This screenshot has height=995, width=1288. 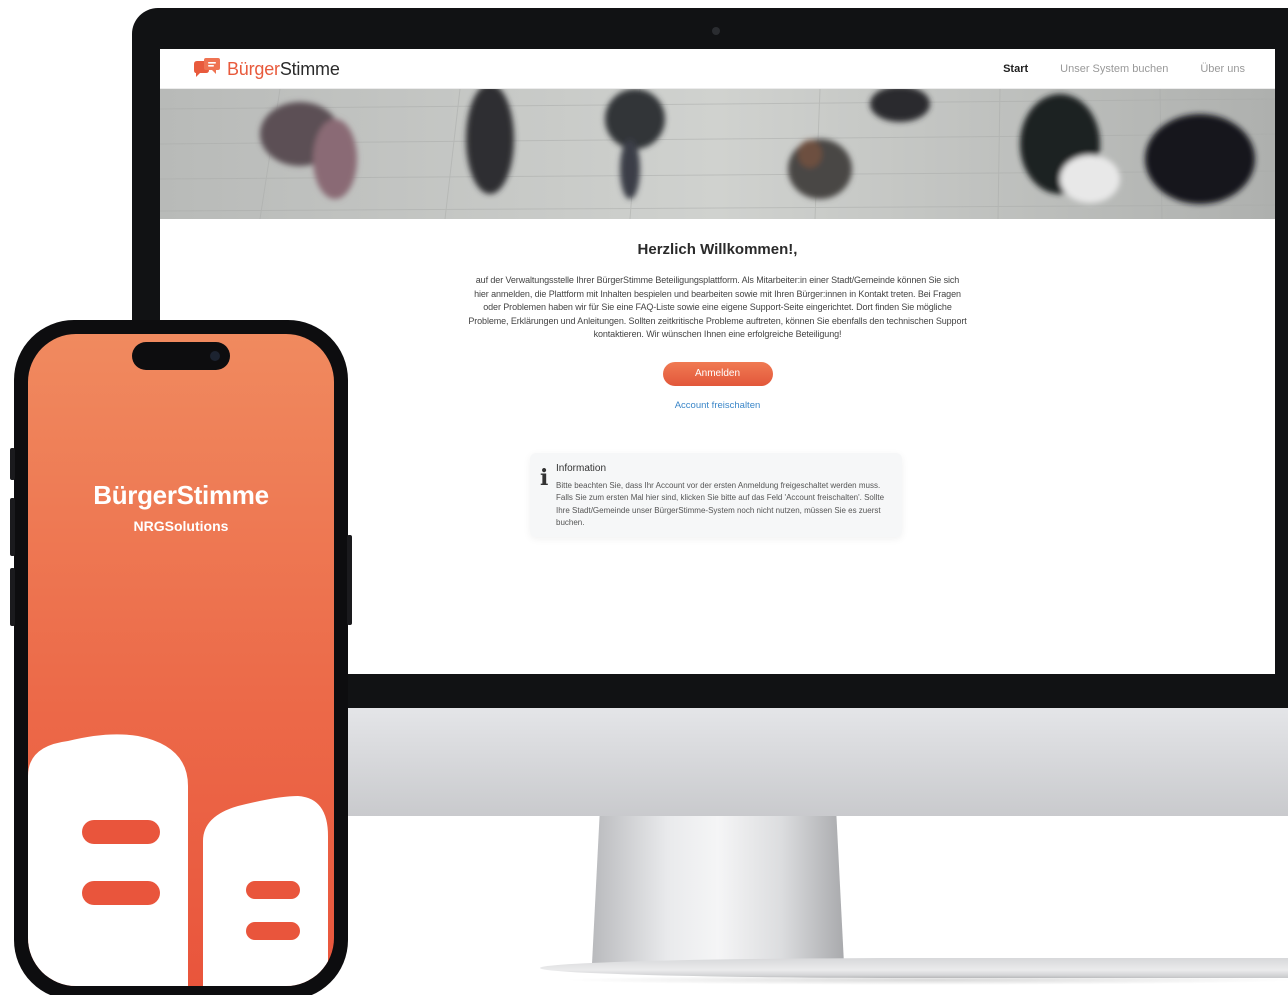 I want to click on phone-volume-down, so click(x=12, y=597).